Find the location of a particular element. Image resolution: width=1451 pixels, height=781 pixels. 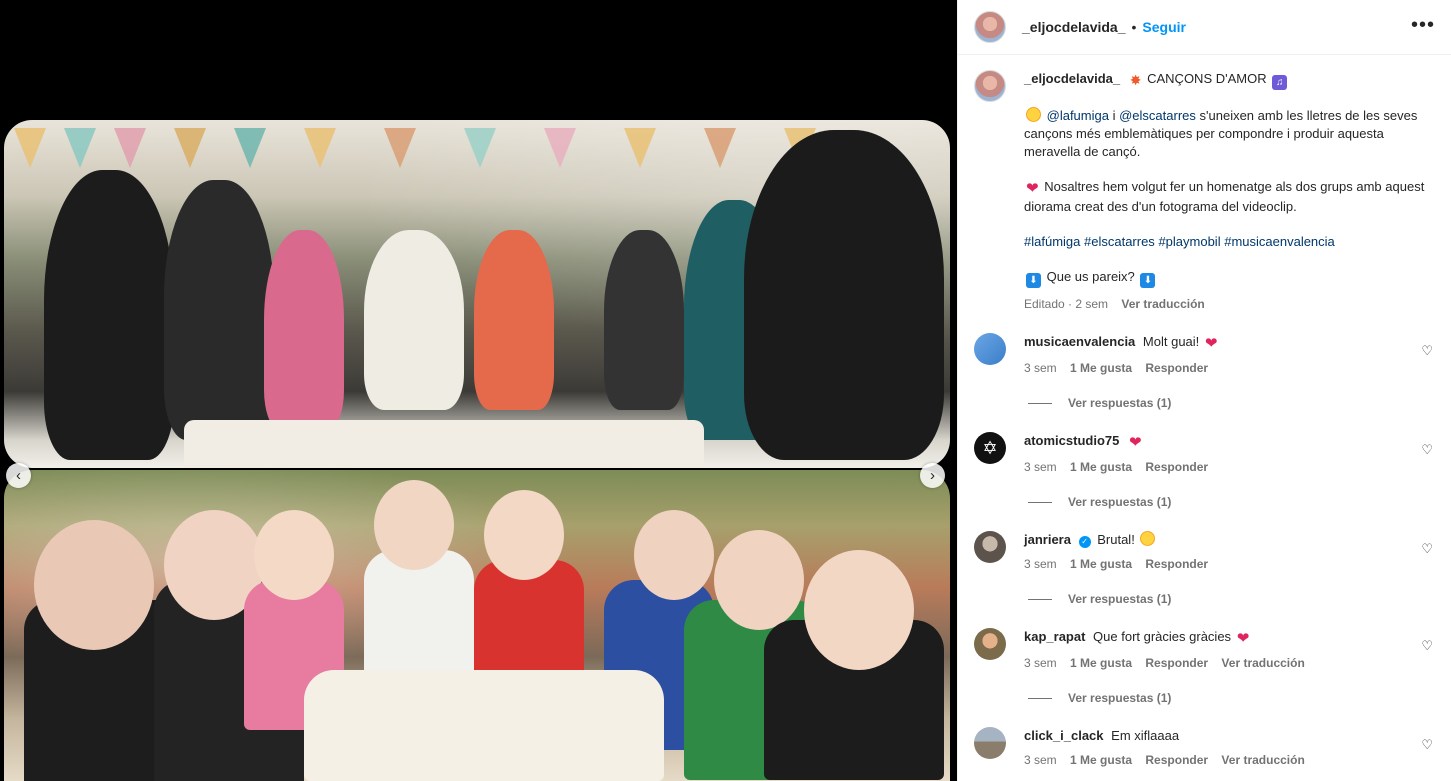

caption-question-text: Que us pareix? is located at coordinates (1090, 276).